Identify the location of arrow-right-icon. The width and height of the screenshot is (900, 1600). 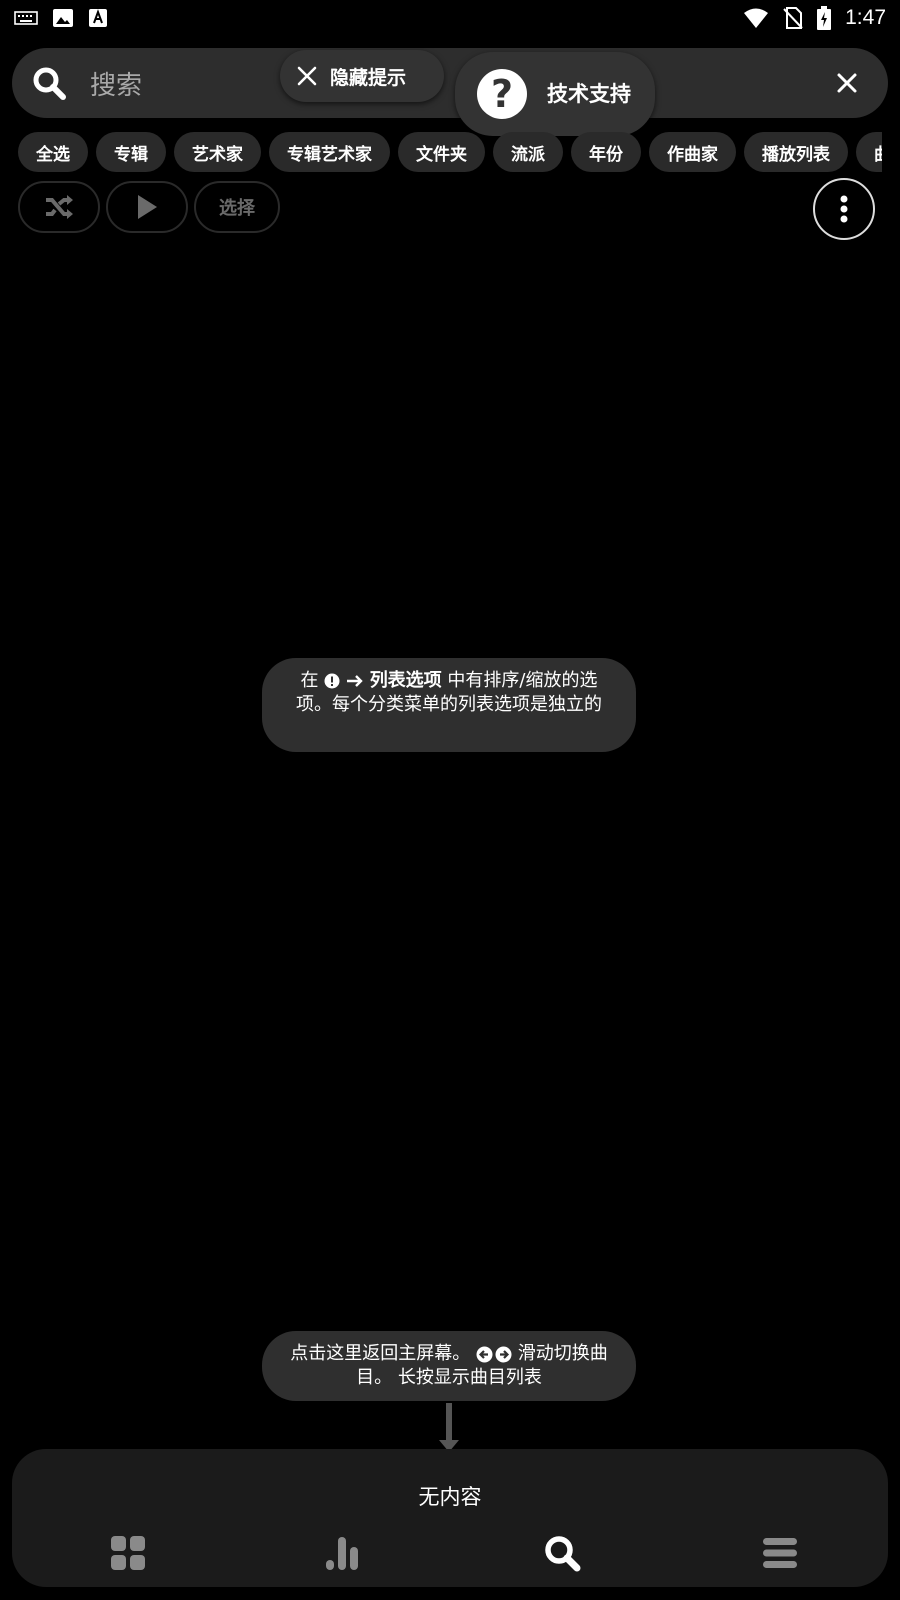
(354, 681).